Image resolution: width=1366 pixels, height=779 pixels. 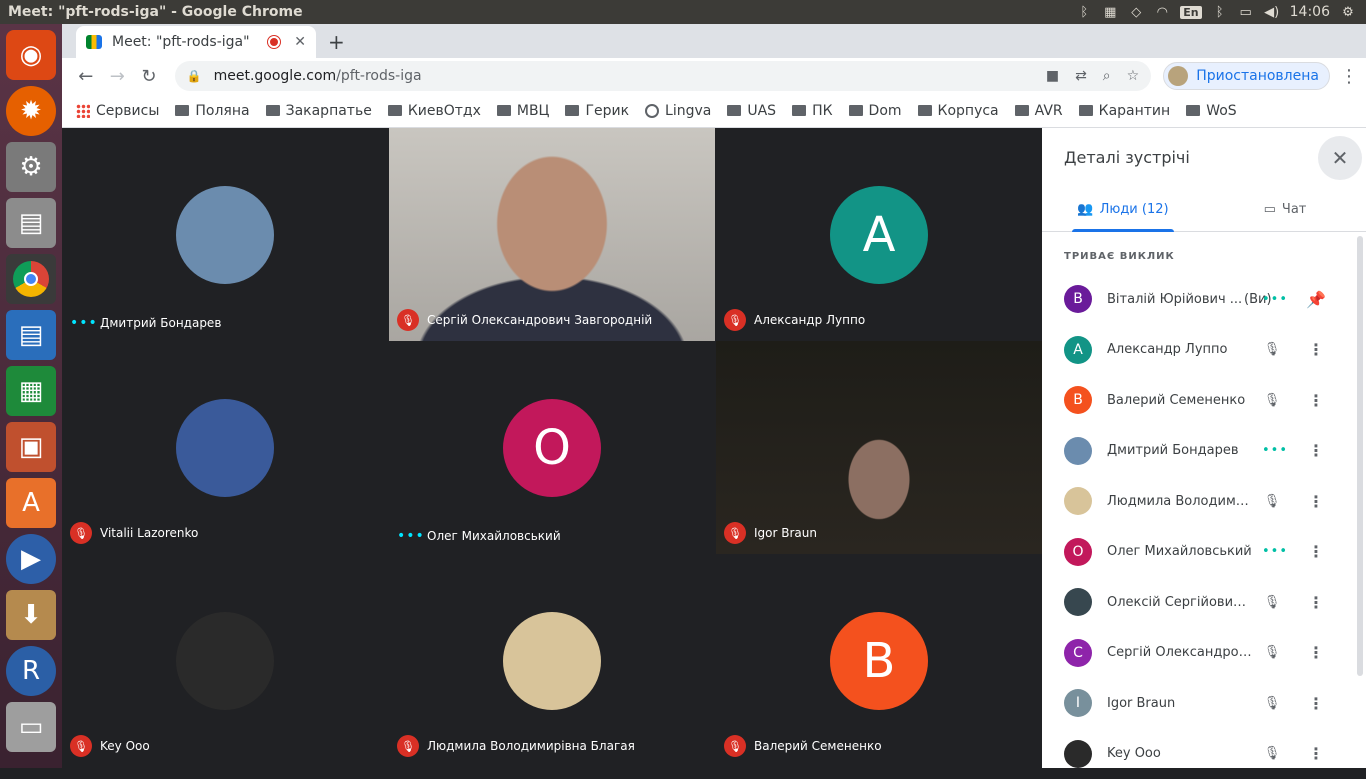 I want to click on tab-meet: Meet: "pft-rods-iga" ✕, so click(x=196, y=42).